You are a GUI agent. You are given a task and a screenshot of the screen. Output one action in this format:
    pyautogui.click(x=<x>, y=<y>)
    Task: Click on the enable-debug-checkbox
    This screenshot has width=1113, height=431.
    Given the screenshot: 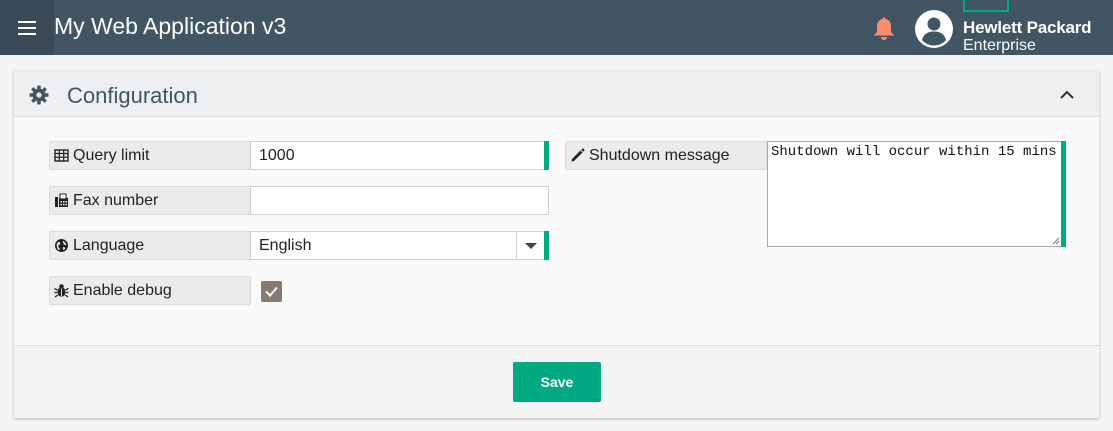 What is the action you would take?
    pyautogui.click(x=271, y=291)
    